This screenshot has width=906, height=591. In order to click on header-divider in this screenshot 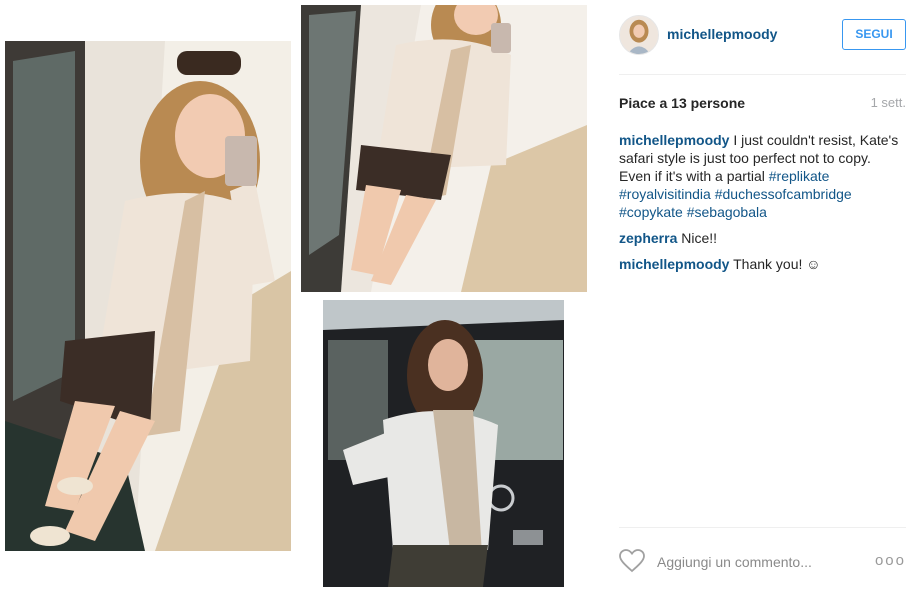, I will do `click(762, 74)`.